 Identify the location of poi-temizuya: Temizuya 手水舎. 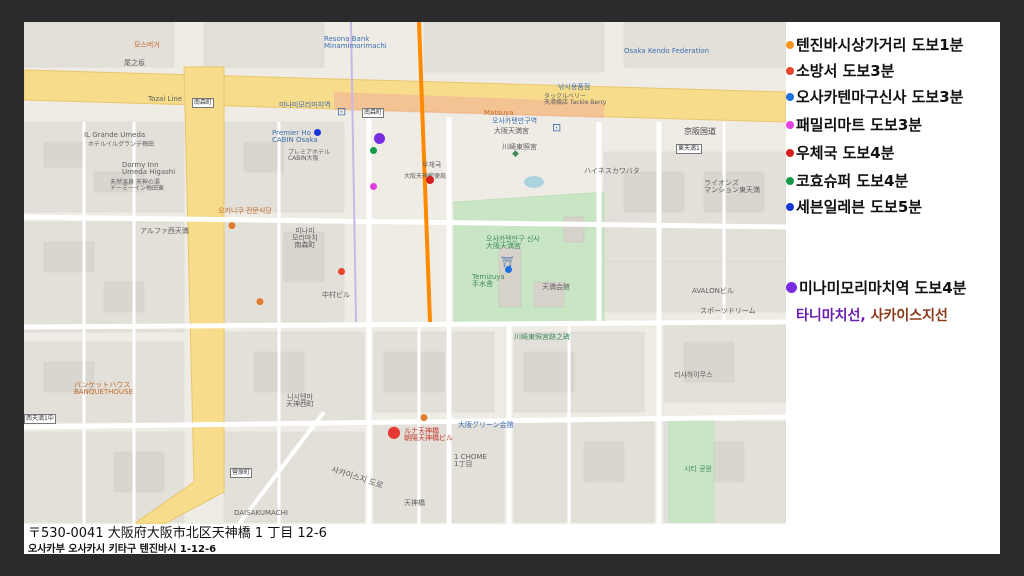
(488, 281).